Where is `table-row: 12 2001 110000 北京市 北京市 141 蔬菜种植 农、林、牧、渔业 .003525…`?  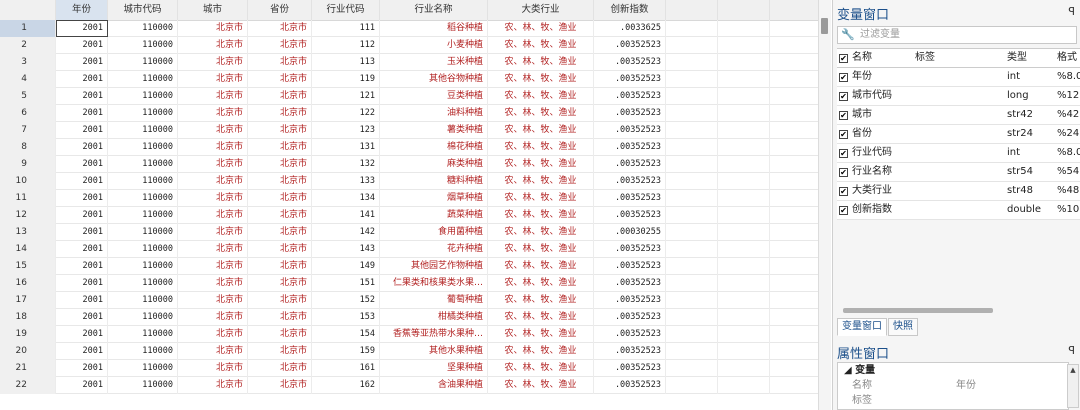 table-row: 12 2001 110000 北京市 北京市 141 蔬菜种植 农、林、牧、渔业 .003525… is located at coordinates (409, 215).